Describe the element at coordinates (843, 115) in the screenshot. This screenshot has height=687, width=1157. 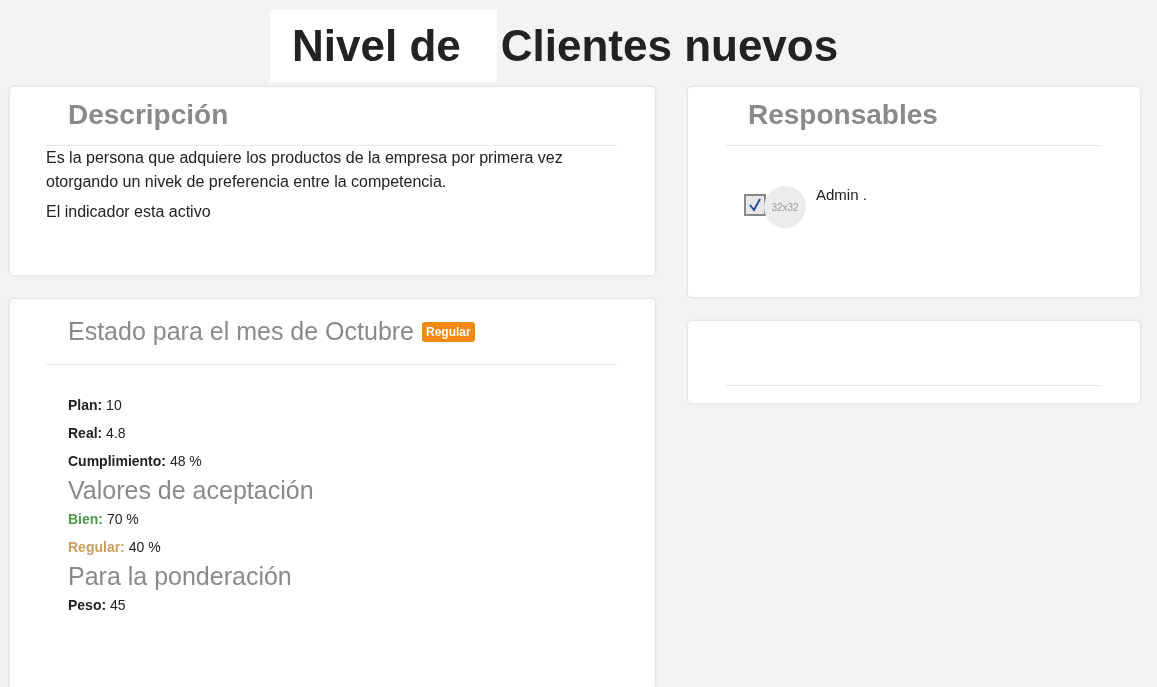
I see `card-heading: Responsables` at that location.